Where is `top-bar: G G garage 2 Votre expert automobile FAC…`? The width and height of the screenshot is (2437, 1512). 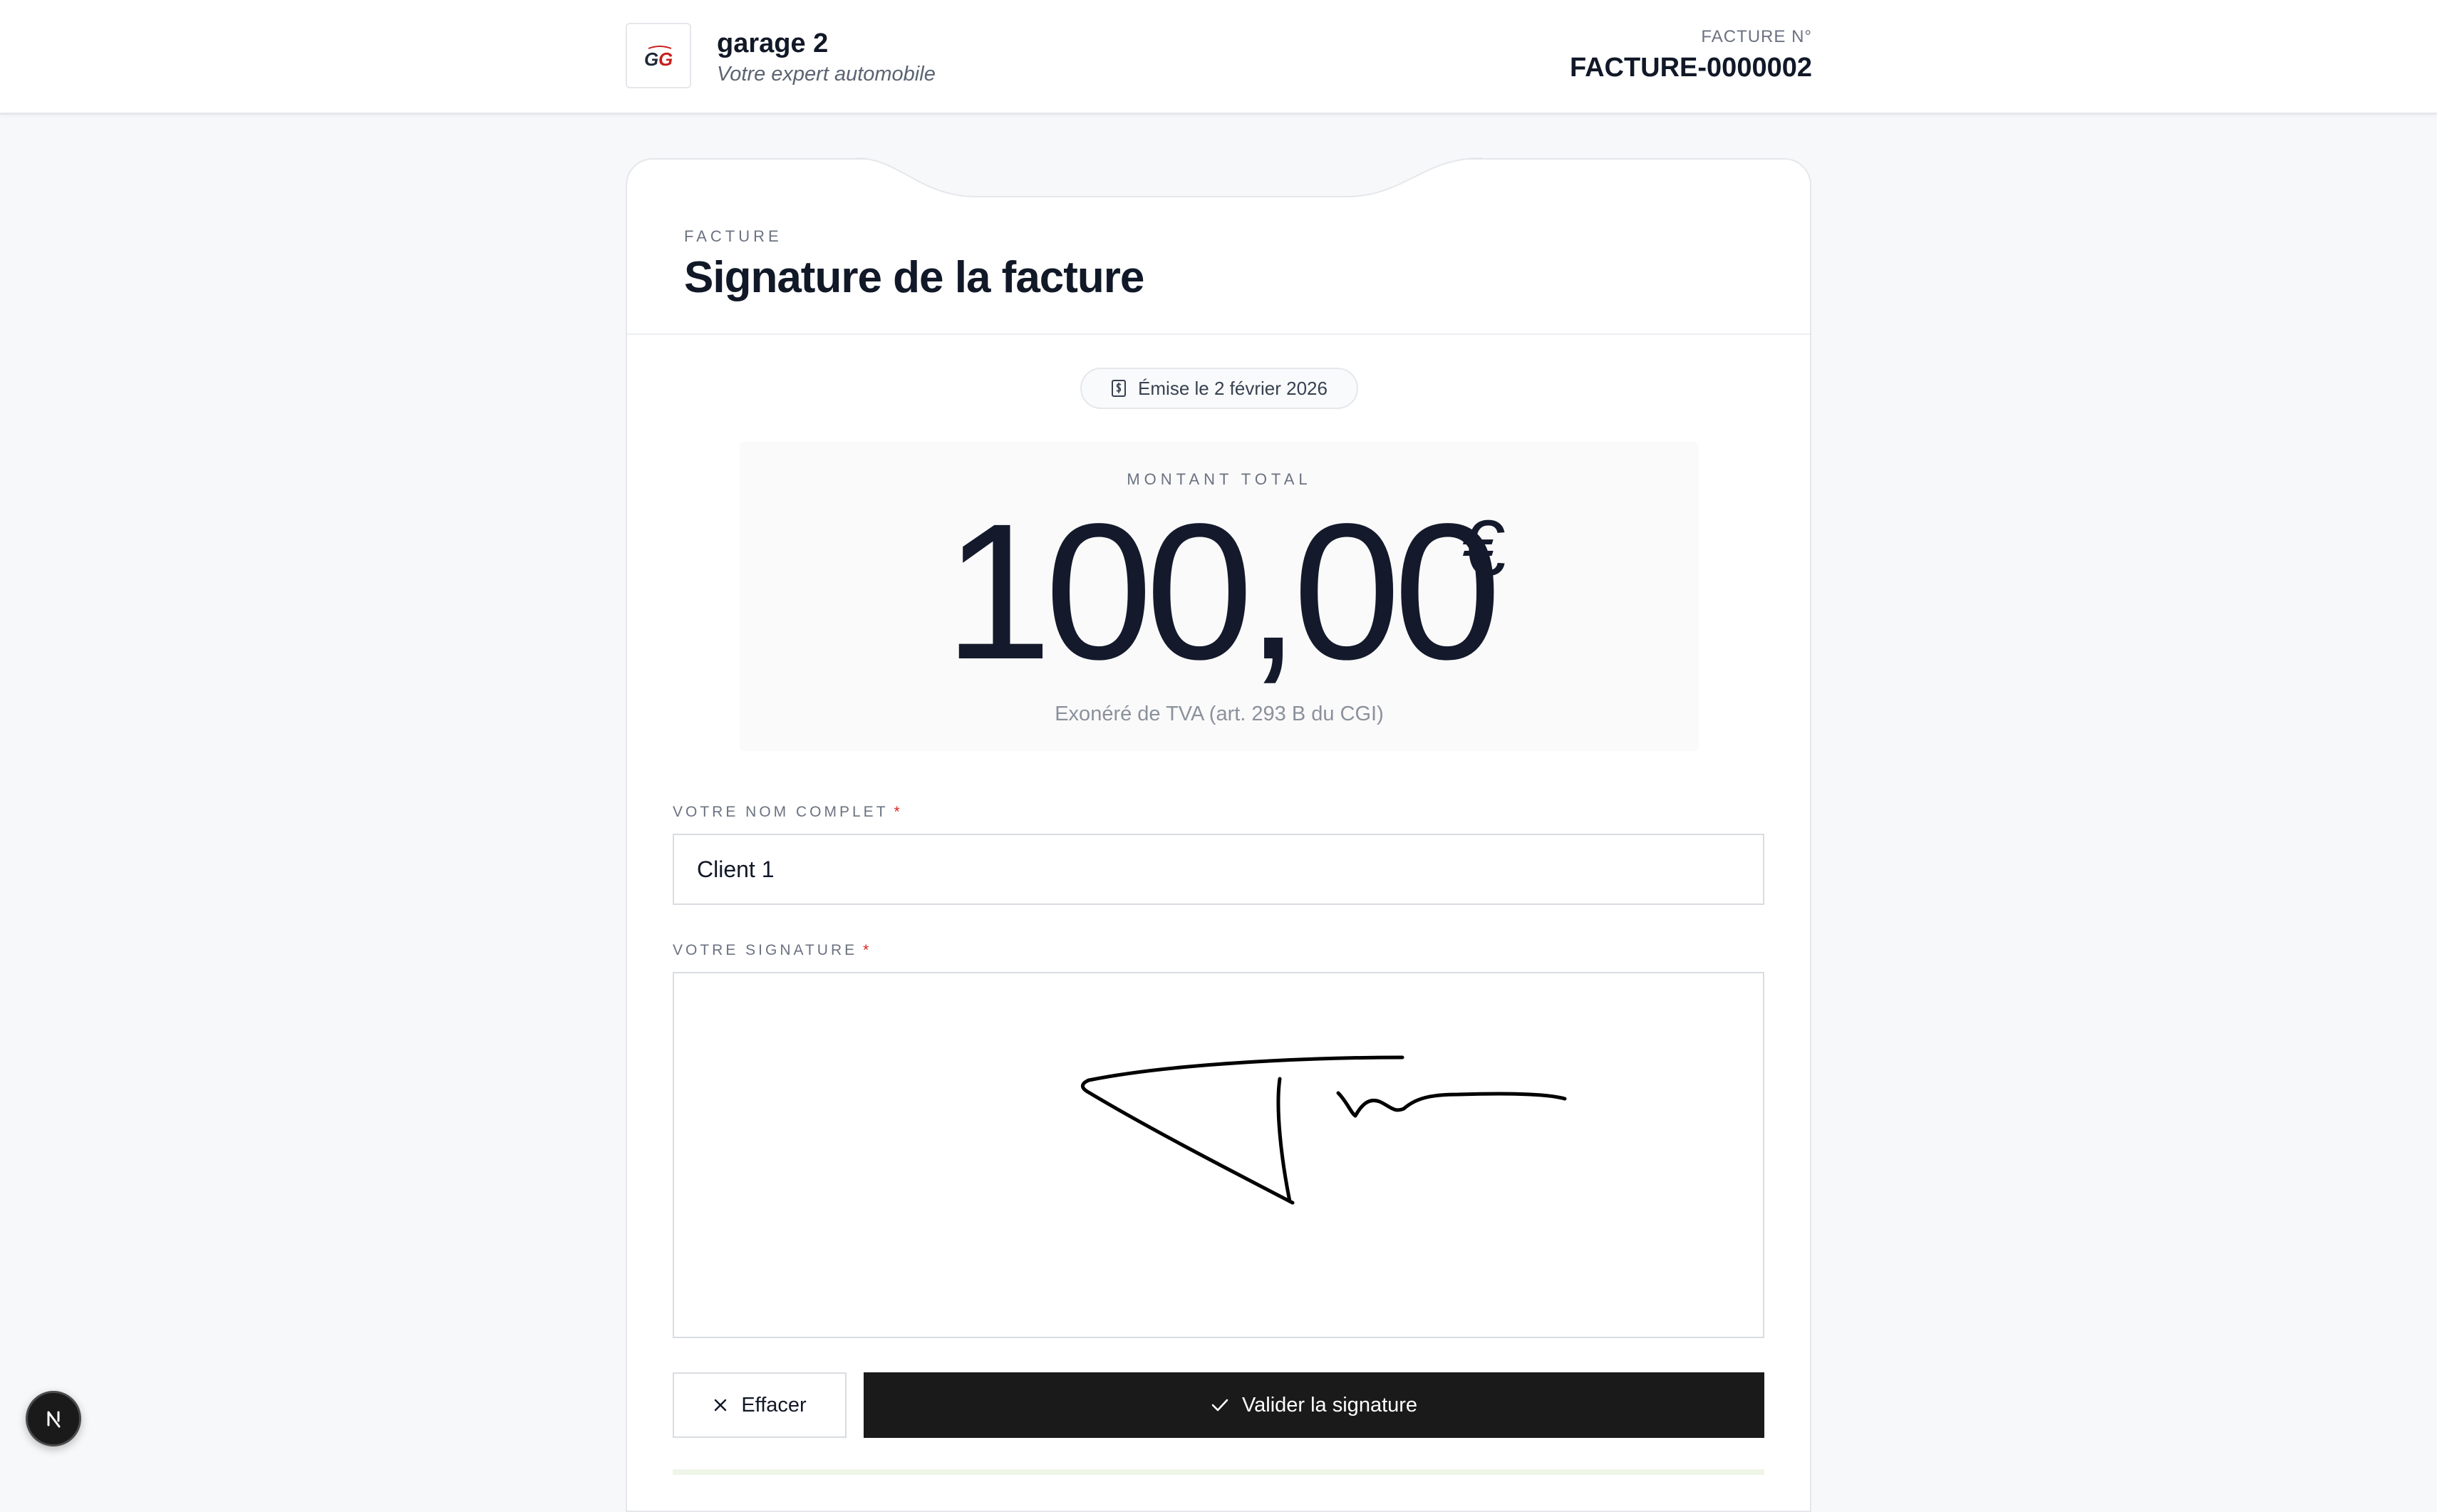 top-bar: G G garage 2 Votre expert automobile FAC… is located at coordinates (1218, 58).